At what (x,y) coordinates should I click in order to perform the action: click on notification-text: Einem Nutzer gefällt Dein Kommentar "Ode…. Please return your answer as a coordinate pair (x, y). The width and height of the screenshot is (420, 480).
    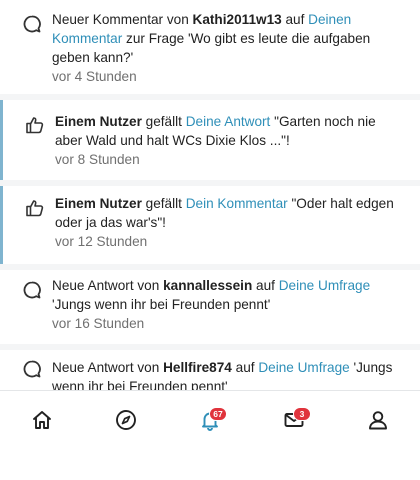
    Looking at the image, I should click on (230, 222).